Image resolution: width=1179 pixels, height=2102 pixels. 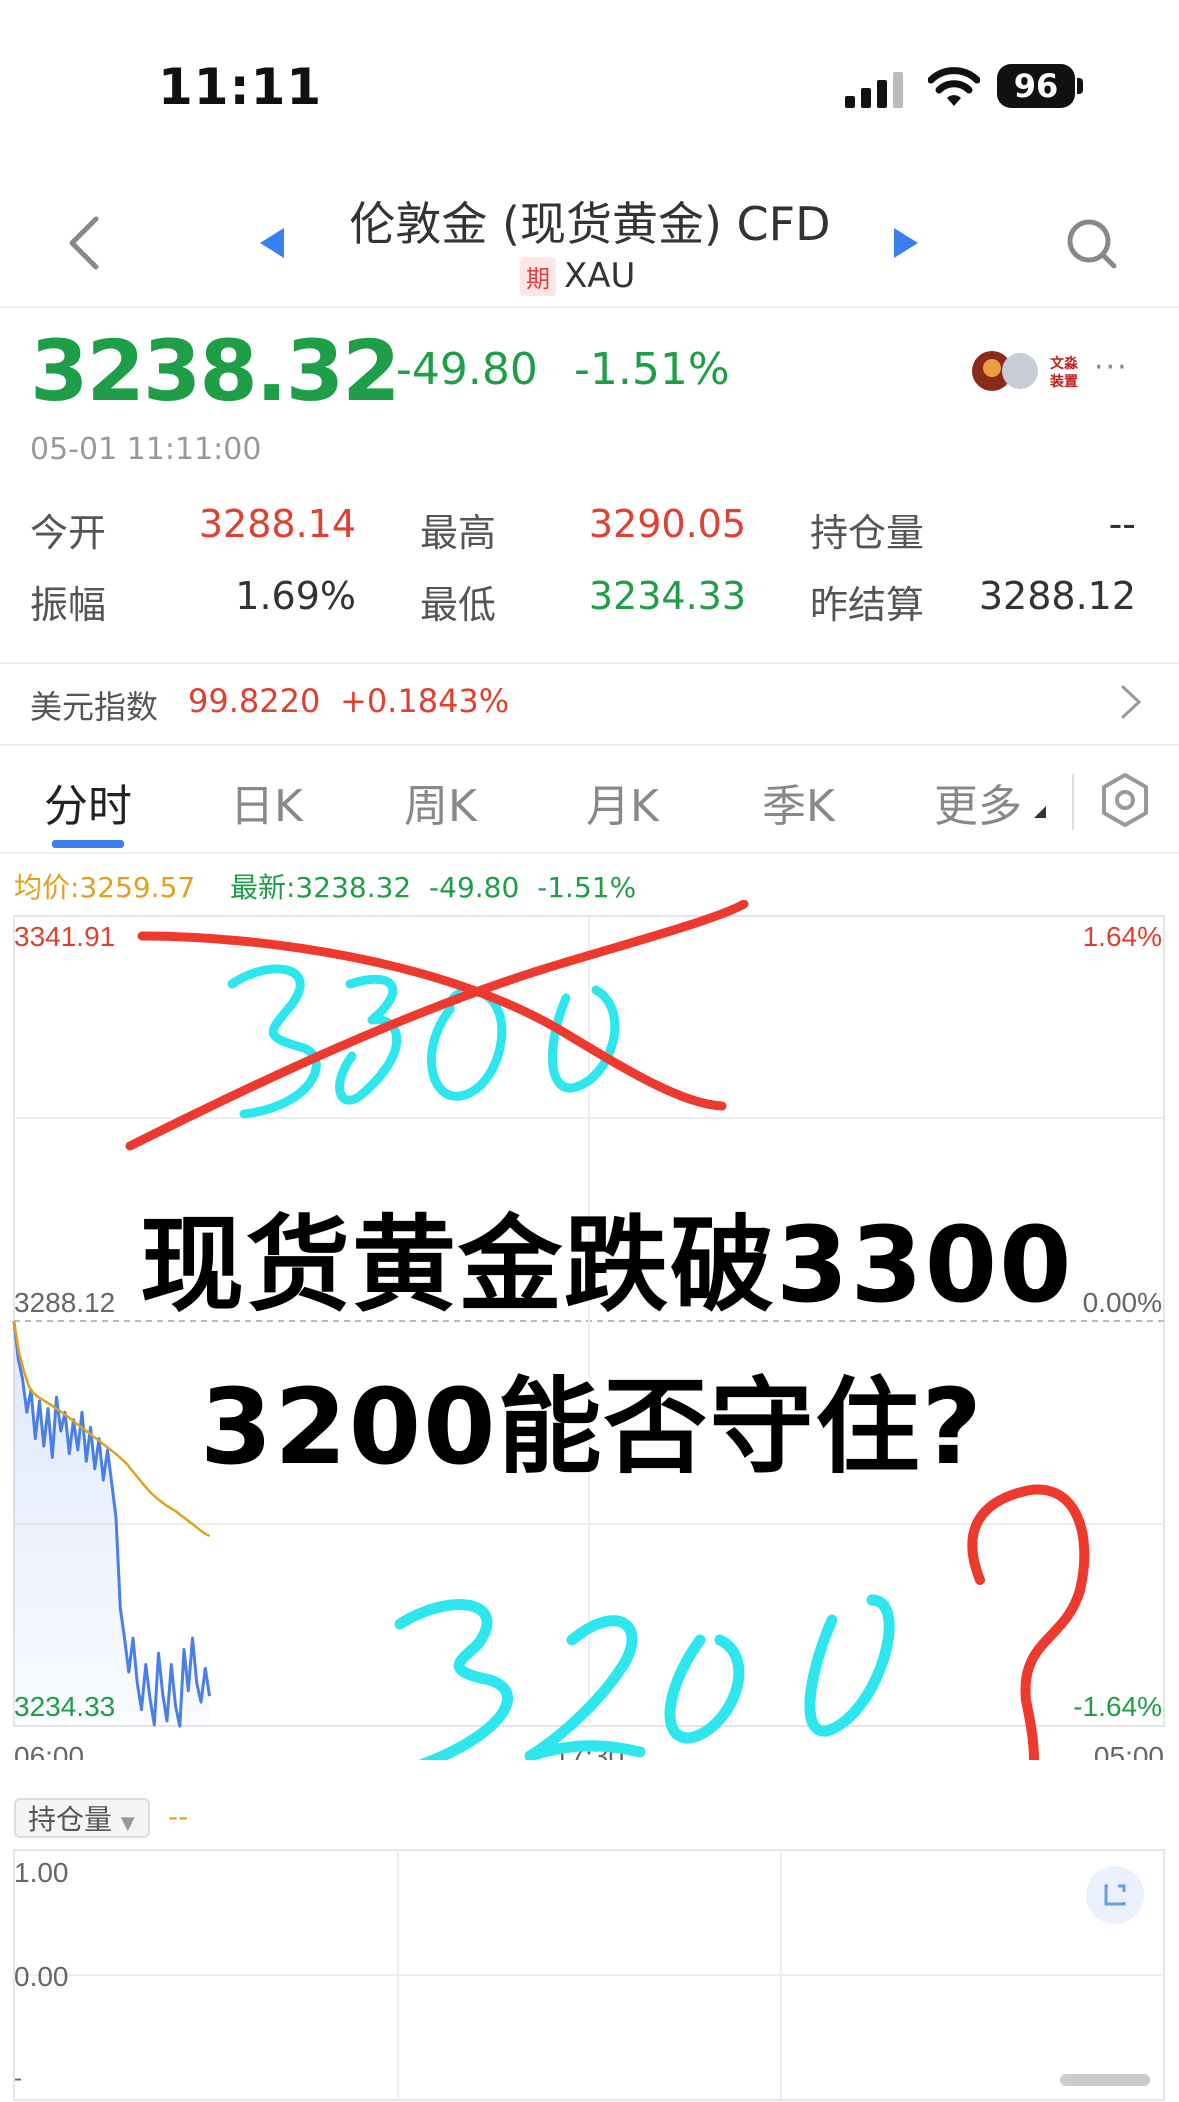 I want to click on expand-icon, so click(x=1115, y=1895).